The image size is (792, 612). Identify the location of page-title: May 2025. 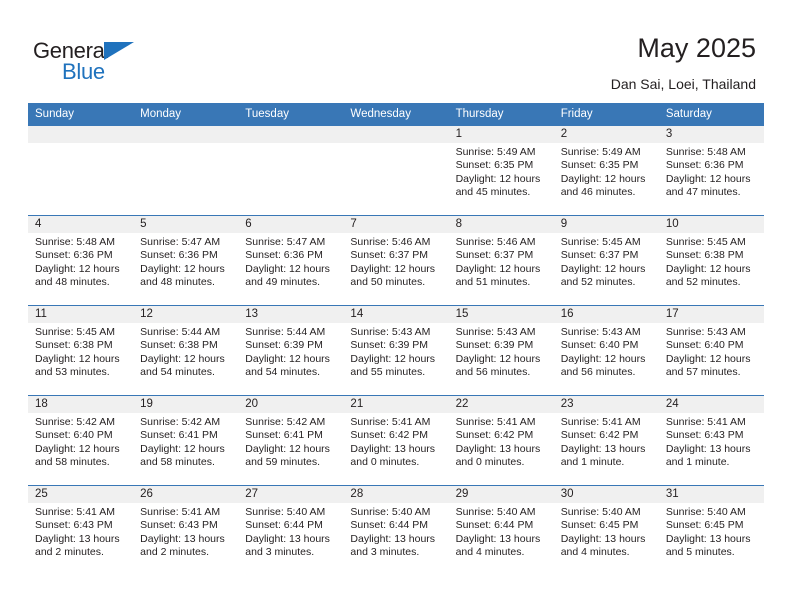
(696, 48).